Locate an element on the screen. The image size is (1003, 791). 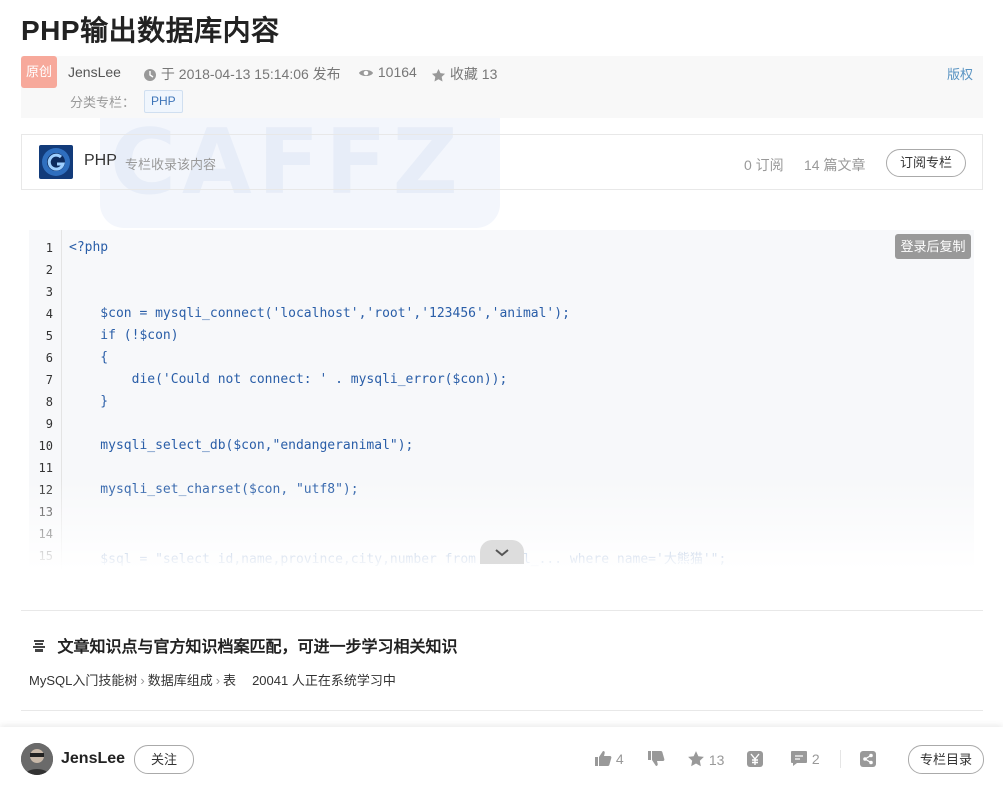
column-name: PHP is located at coordinates (100, 161).